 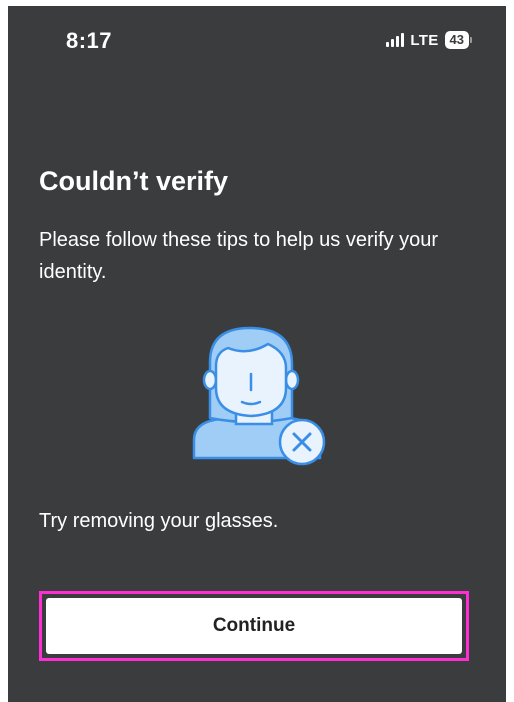 I want to click on continue-button-focus: Continue, so click(x=254, y=626).